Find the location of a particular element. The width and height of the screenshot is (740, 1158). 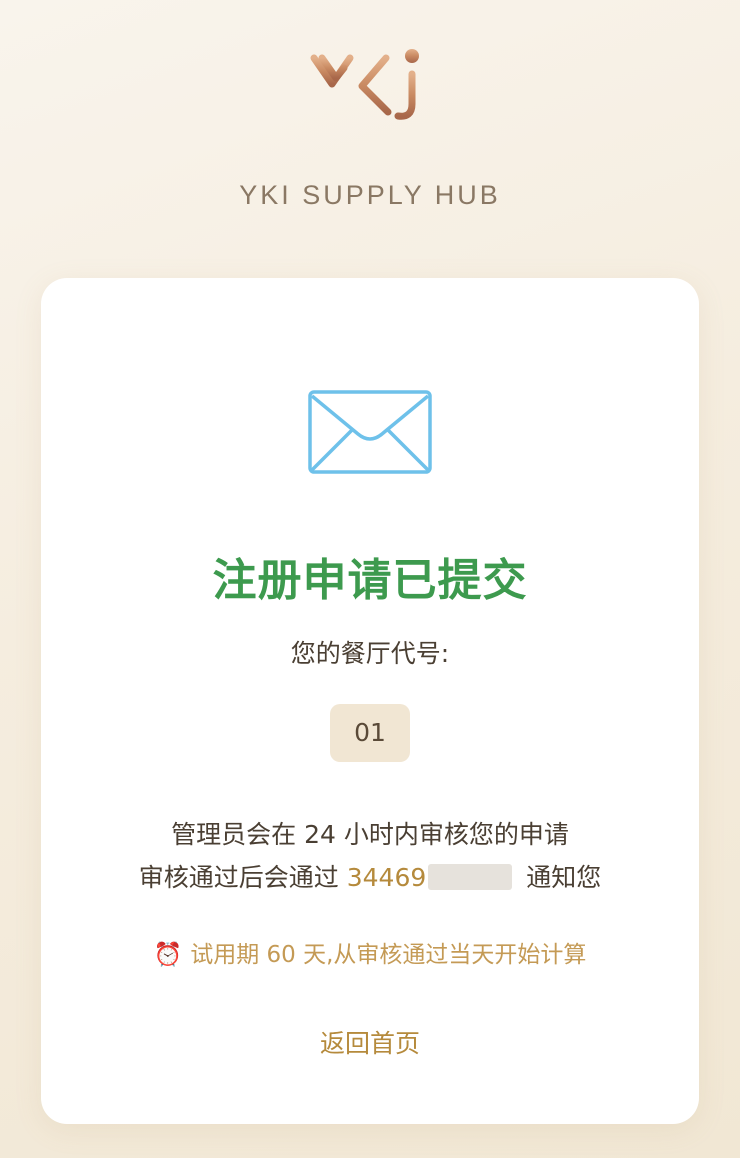

notify-suffix: 通知您 is located at coordinates (560, 877).